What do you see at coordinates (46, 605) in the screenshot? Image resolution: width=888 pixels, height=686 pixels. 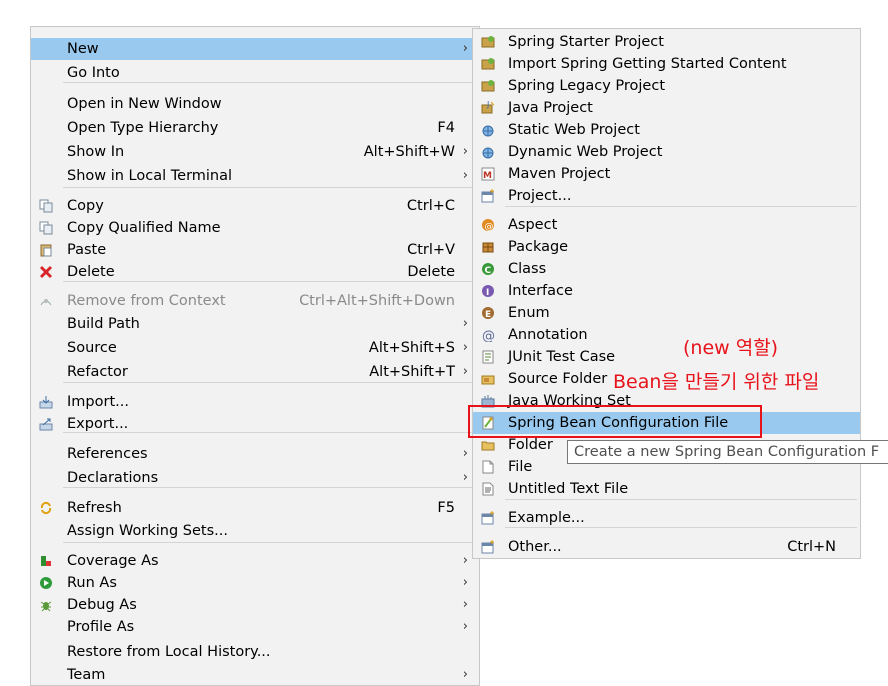 I see `debug-icon` at bounding box center [46, 605].